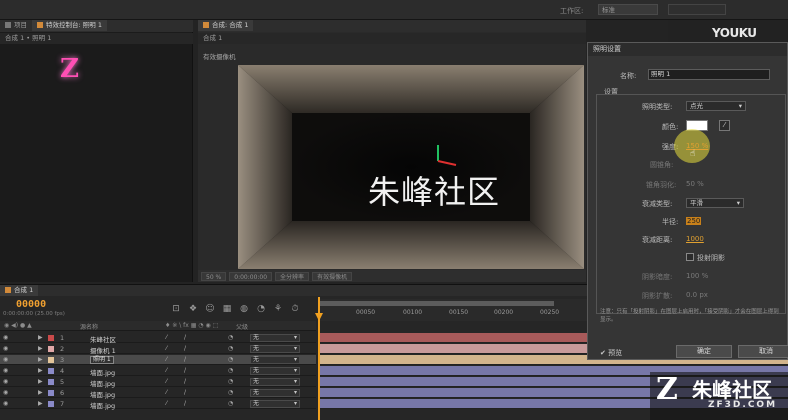 The width and height of the screenshot is (788, 420). Describe the element at coordinates (31, 304) in the screenshot. I see `current-time-display: 00000` at that location.